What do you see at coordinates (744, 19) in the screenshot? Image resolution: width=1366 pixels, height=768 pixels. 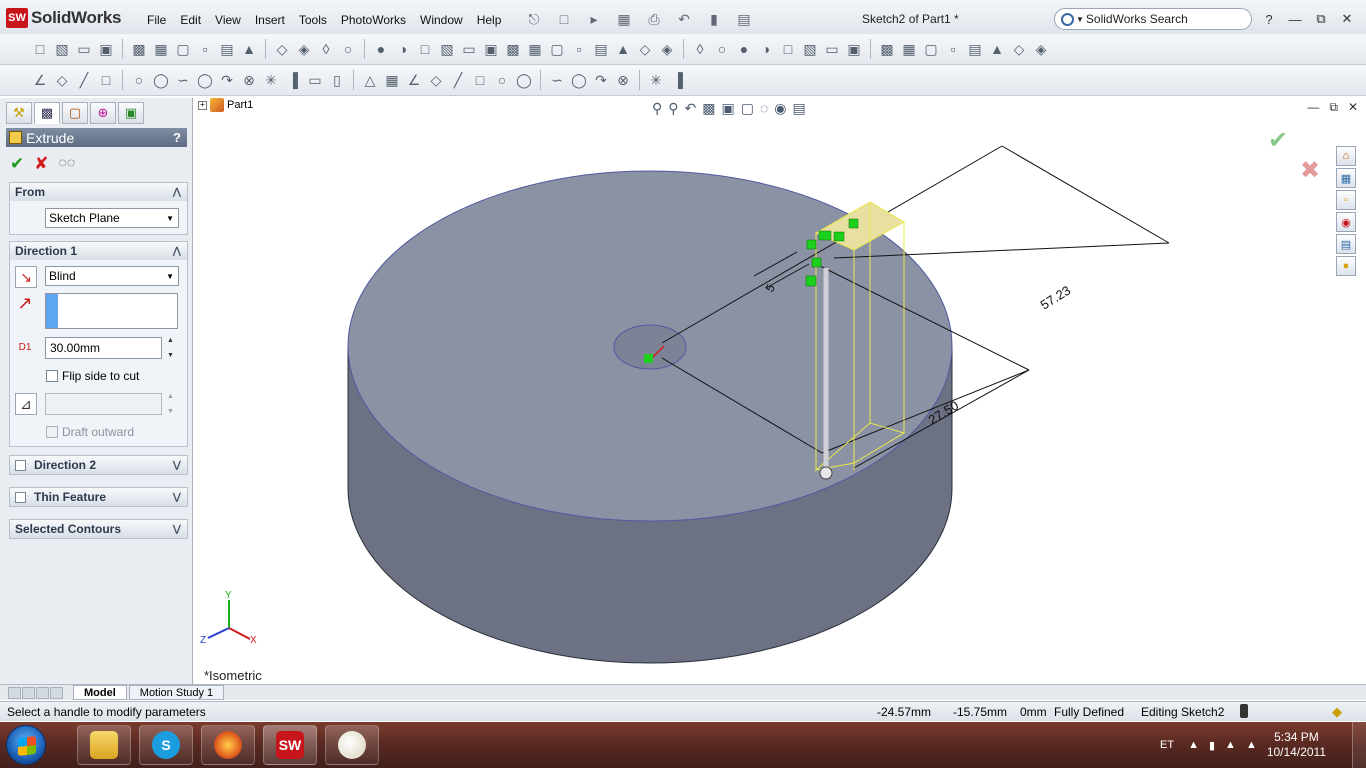 I see `options-icon: ▤` at bounding box center [744, 19].